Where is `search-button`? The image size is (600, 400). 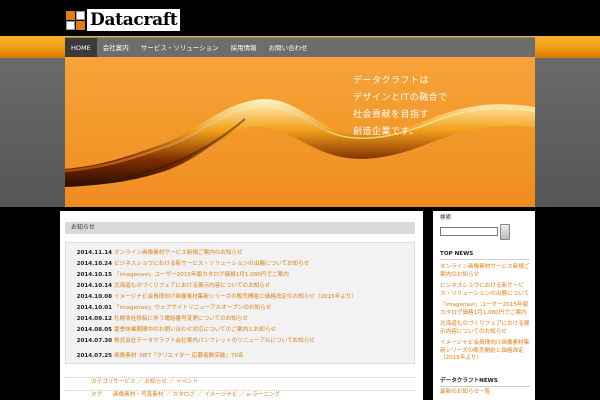
search-button is located at coordinates (505, 232).